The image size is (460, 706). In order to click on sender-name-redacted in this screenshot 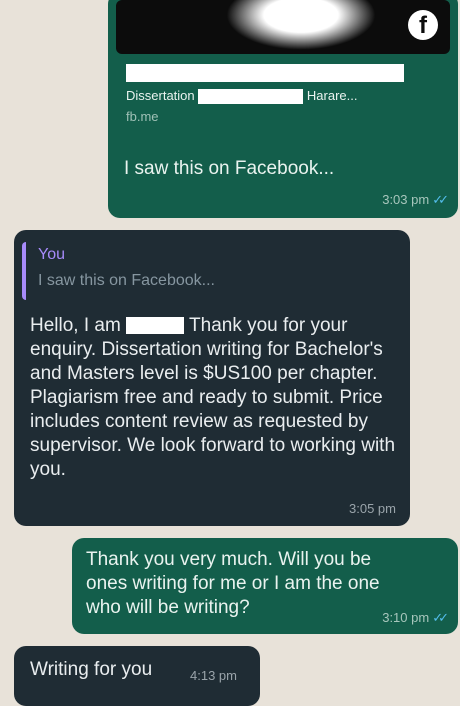, I will do `click(155, 326)`.